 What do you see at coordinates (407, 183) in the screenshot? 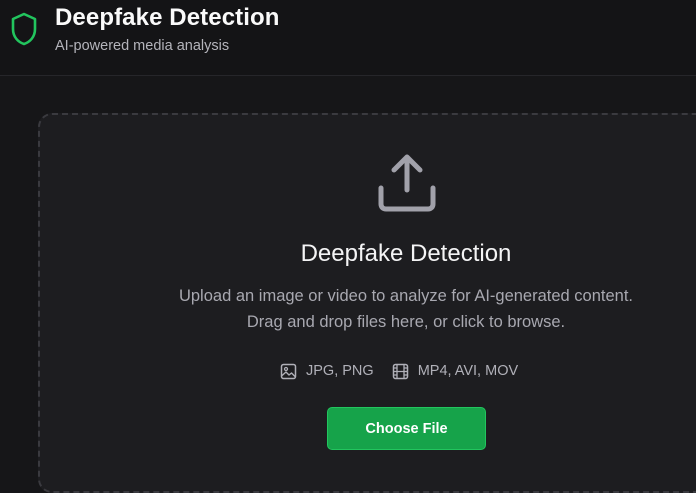
I see `upload-icon` at bounding box center [407, 183].